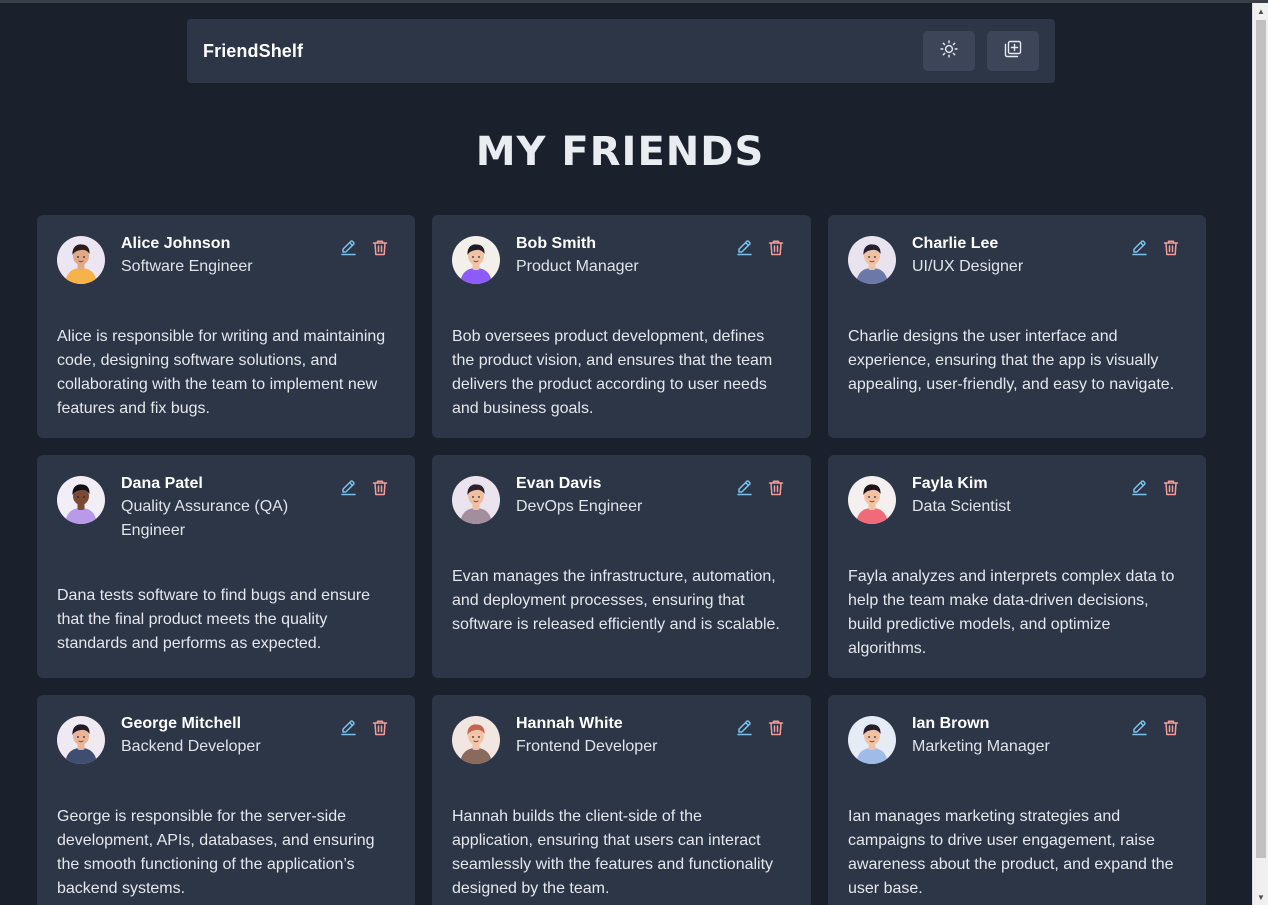 Image resolution: width=1268 pixels, height=905 pixels. Describe the element at coordinates (951, 723) in the screenshot. I see `friend-name: Ian Brown` at that location.